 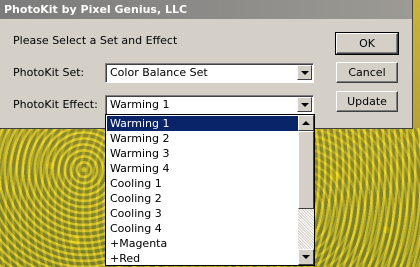 I want to click on effect-option-plus-red: +Red, so click(x=202, y=258).